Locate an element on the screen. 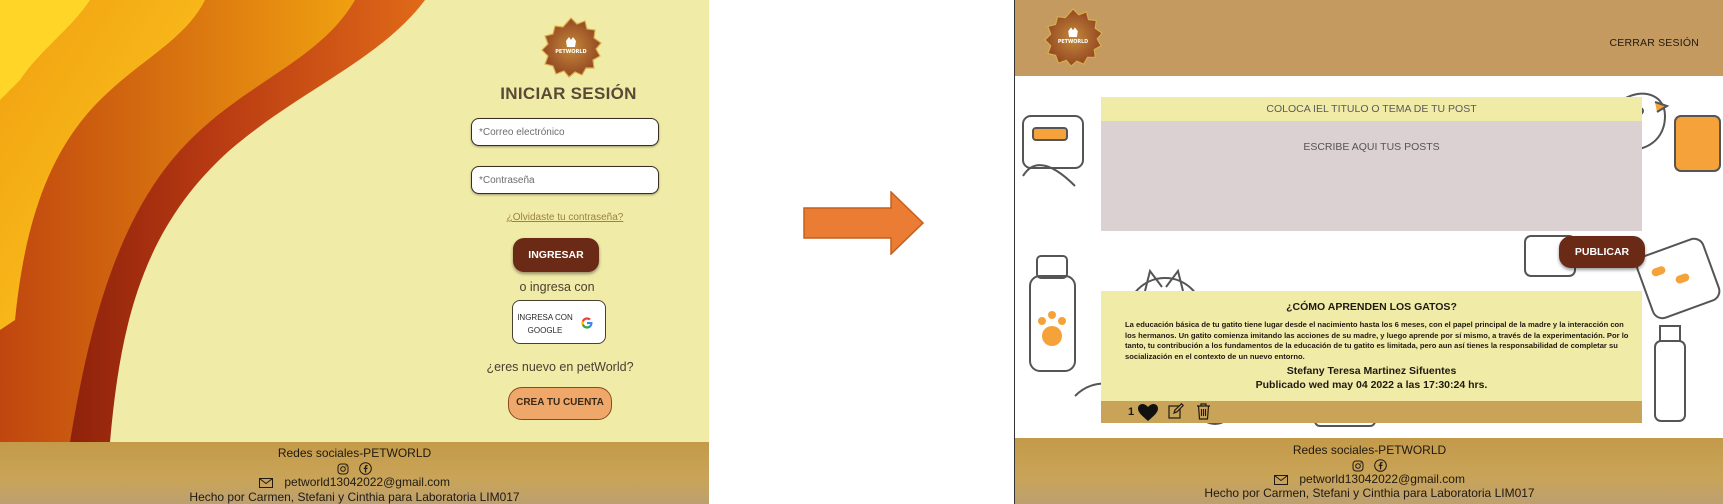  heart-icon is located at coordinates (1148, 412).